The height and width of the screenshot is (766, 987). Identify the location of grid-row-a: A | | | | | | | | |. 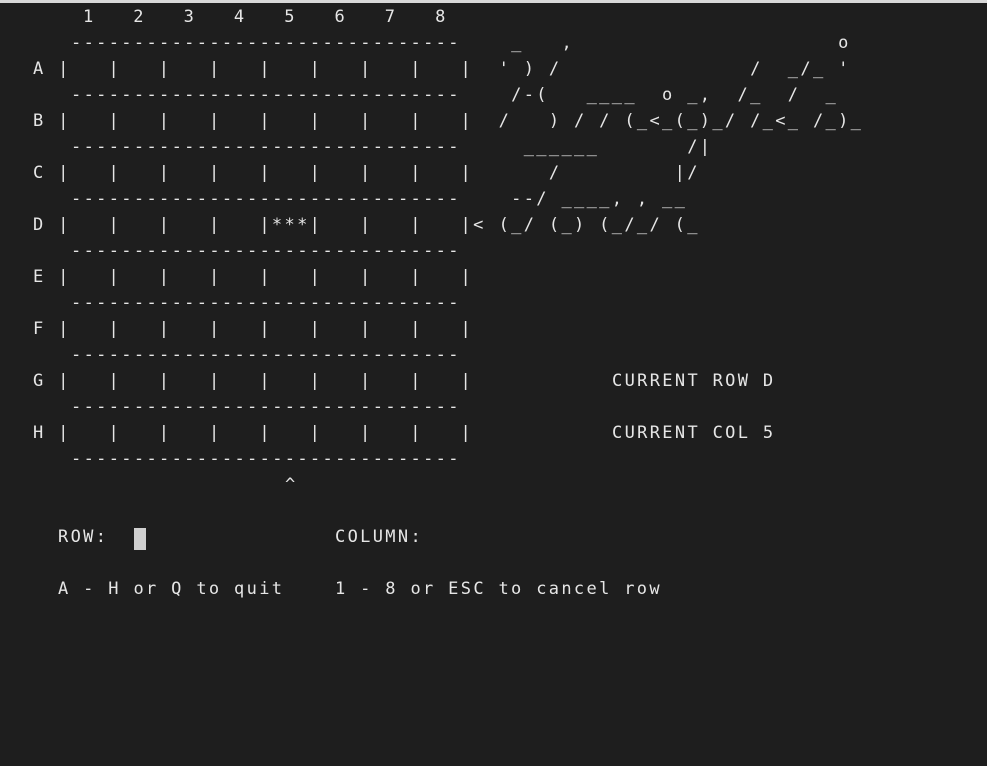
(253, 69).